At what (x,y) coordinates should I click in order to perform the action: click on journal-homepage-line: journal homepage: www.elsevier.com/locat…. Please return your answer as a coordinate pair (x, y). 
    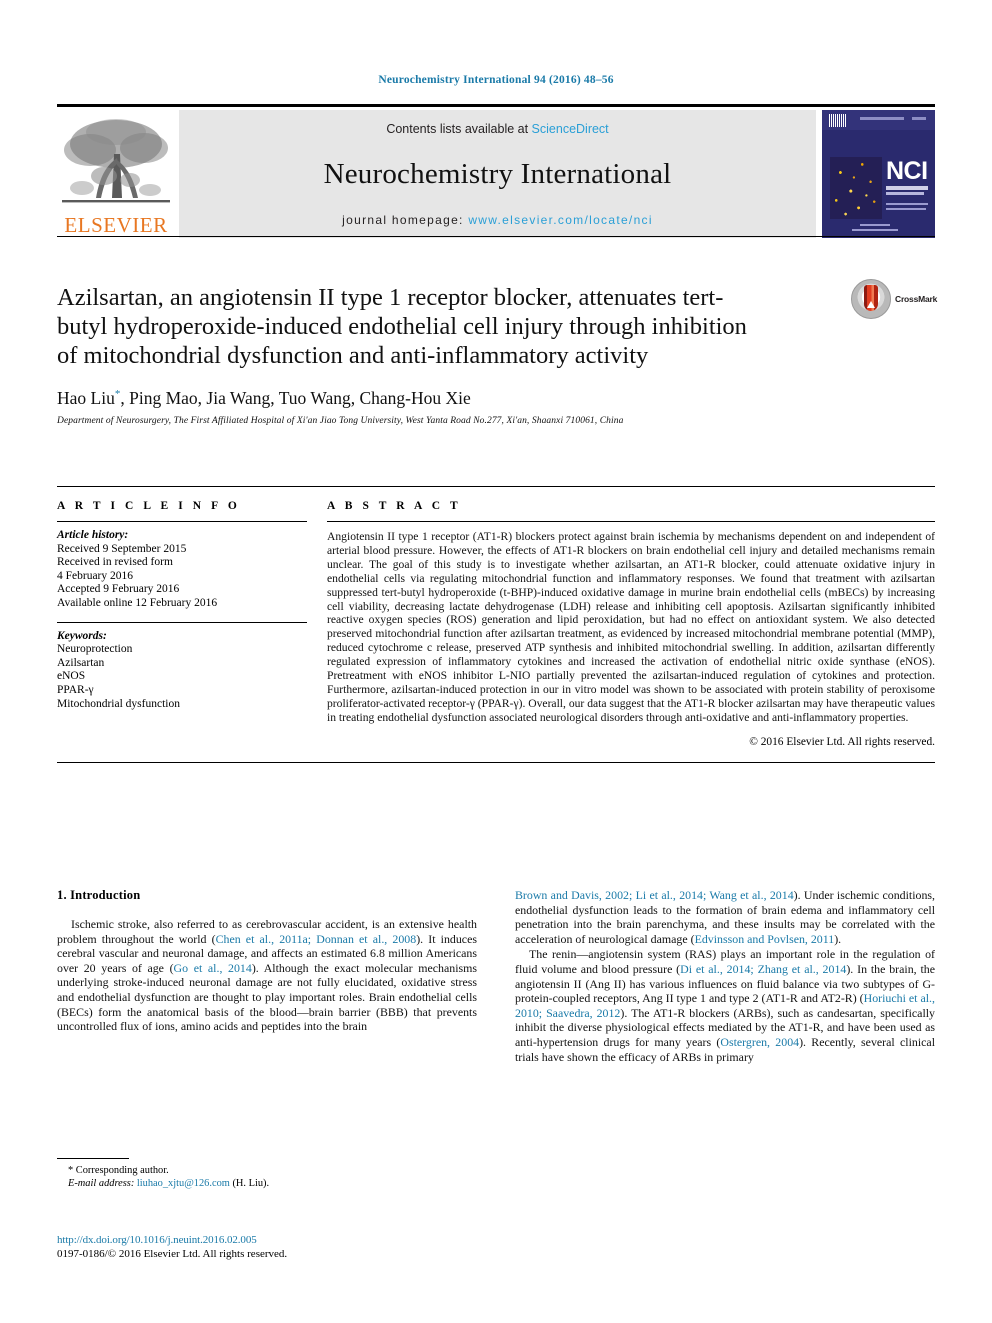
    Looking at the image, I should click on (497, 220).